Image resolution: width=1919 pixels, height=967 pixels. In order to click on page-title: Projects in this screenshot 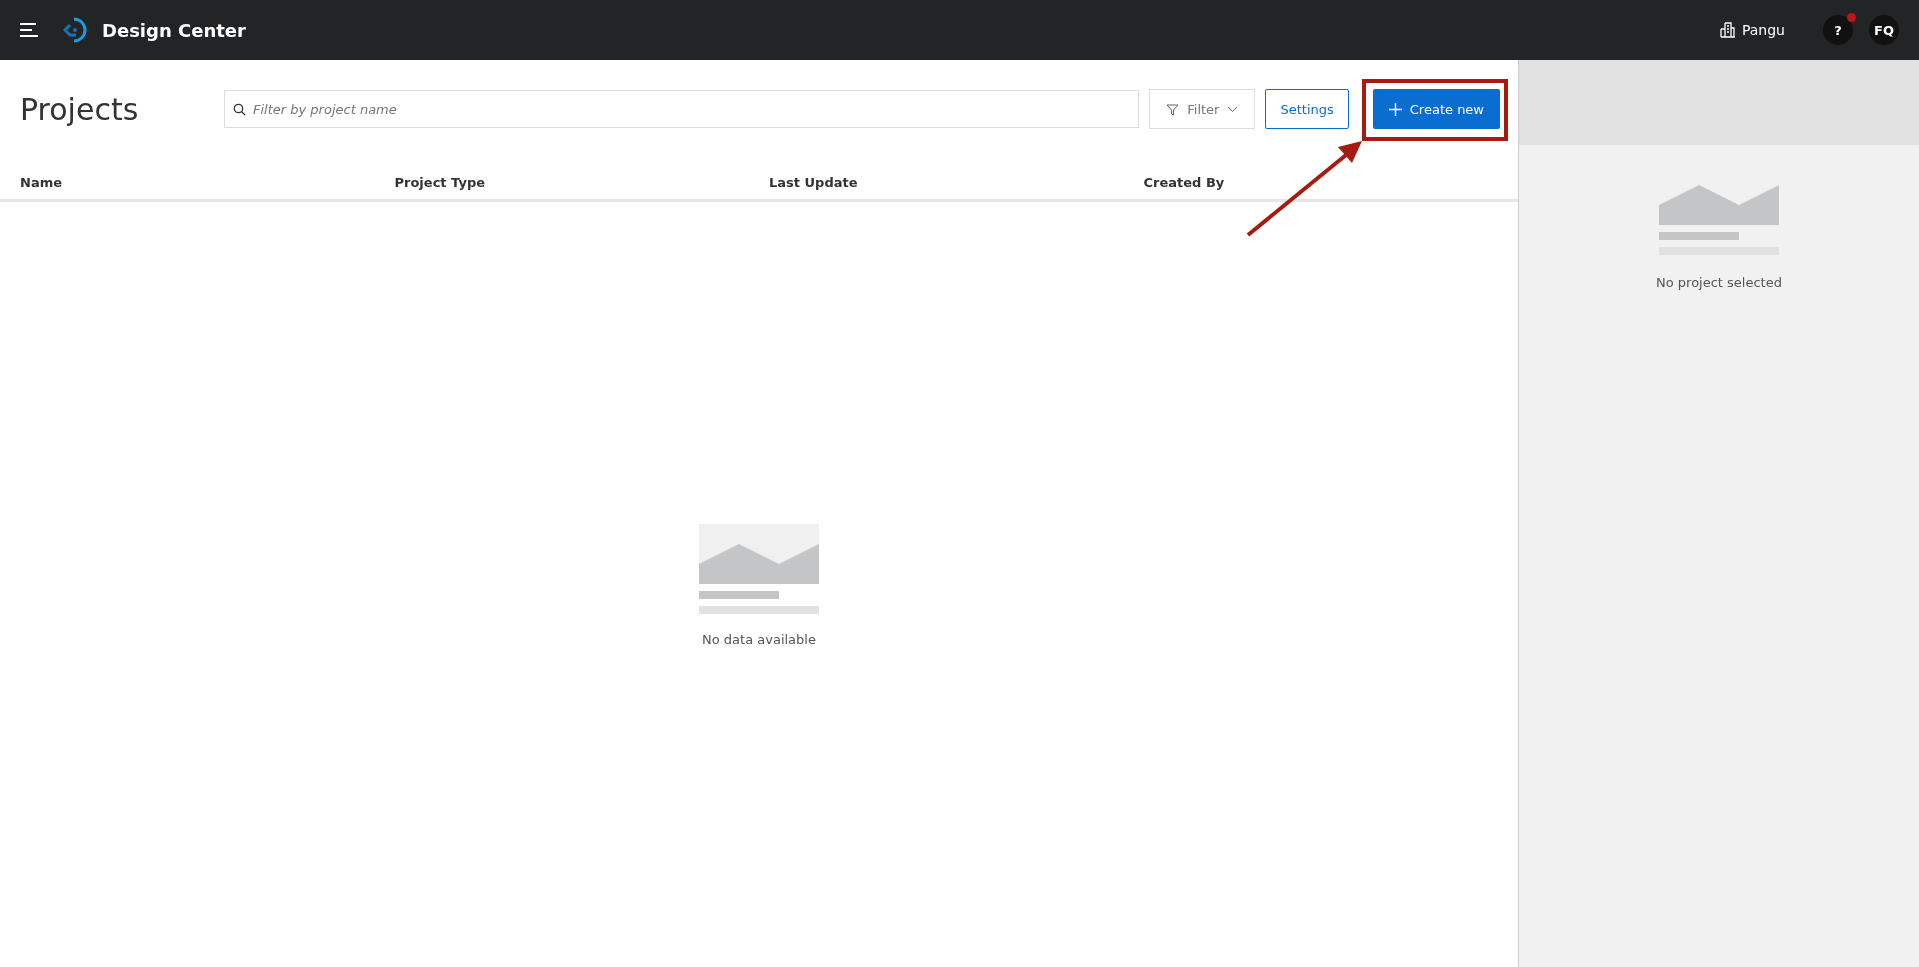, I will do `click(80, 109)`.